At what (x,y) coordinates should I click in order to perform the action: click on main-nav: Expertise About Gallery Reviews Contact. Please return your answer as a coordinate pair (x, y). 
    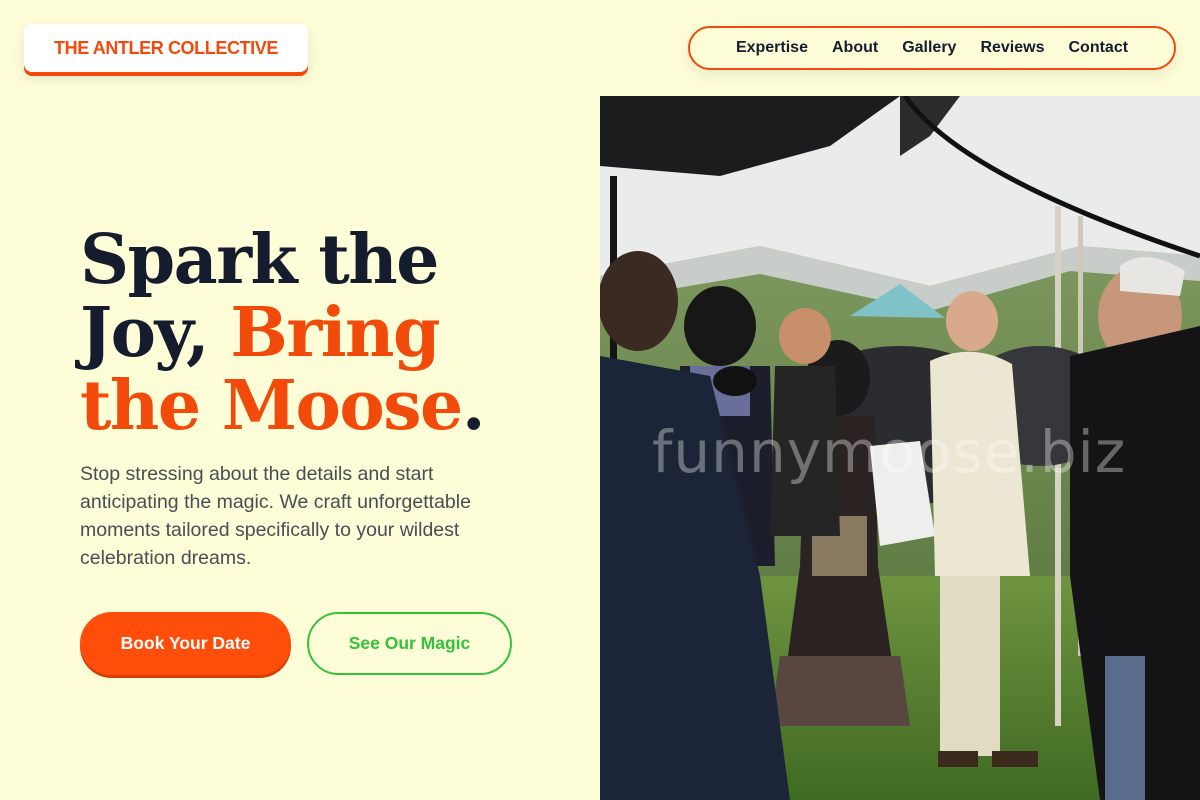
    Looking at the image, I should click on (932, 48).